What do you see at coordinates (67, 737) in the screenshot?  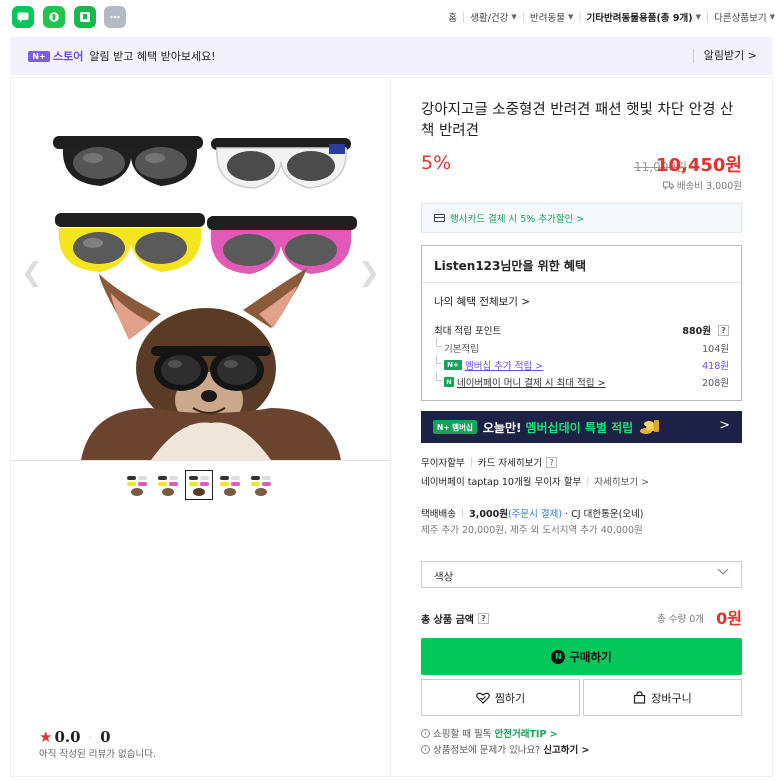 I see `review-score: 0.0` at bounding box center [67, 737].